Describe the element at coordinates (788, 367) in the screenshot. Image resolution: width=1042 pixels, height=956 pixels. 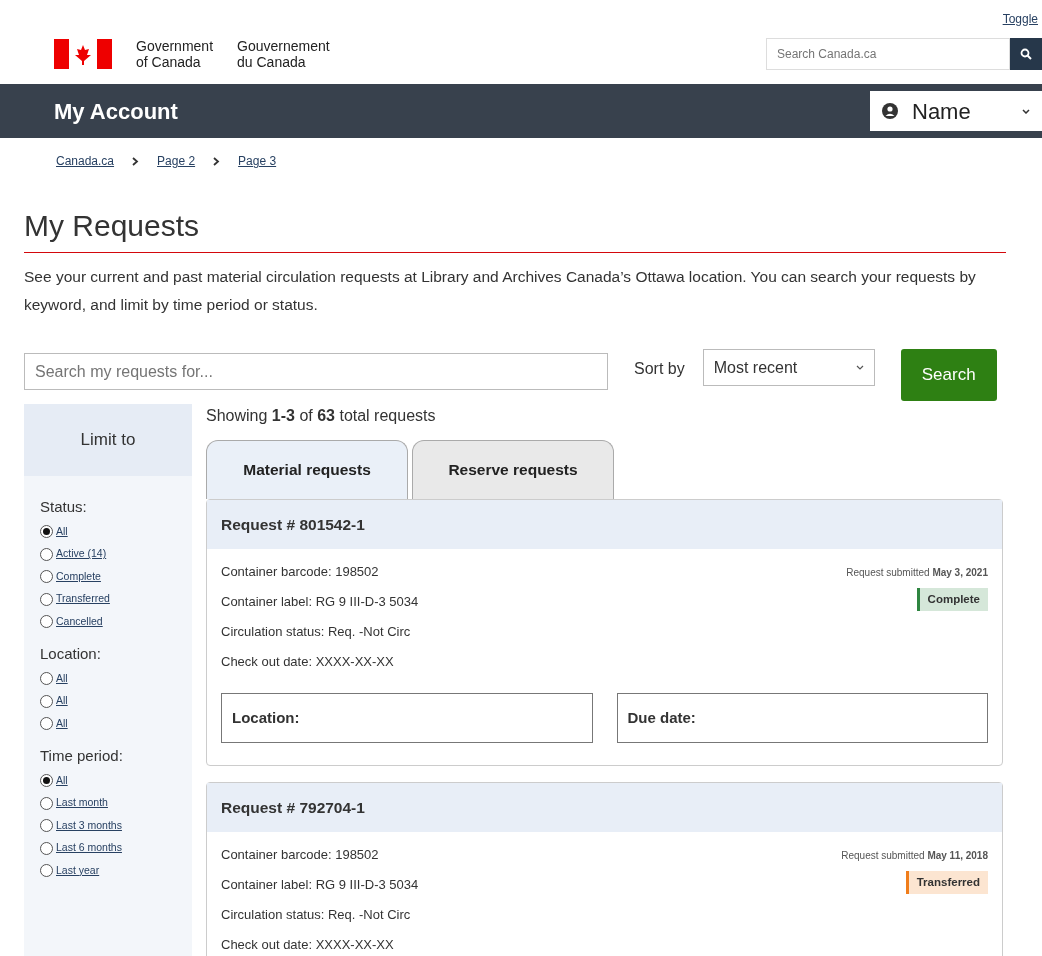
I see `sort-dropdown: Most recent` at that location.